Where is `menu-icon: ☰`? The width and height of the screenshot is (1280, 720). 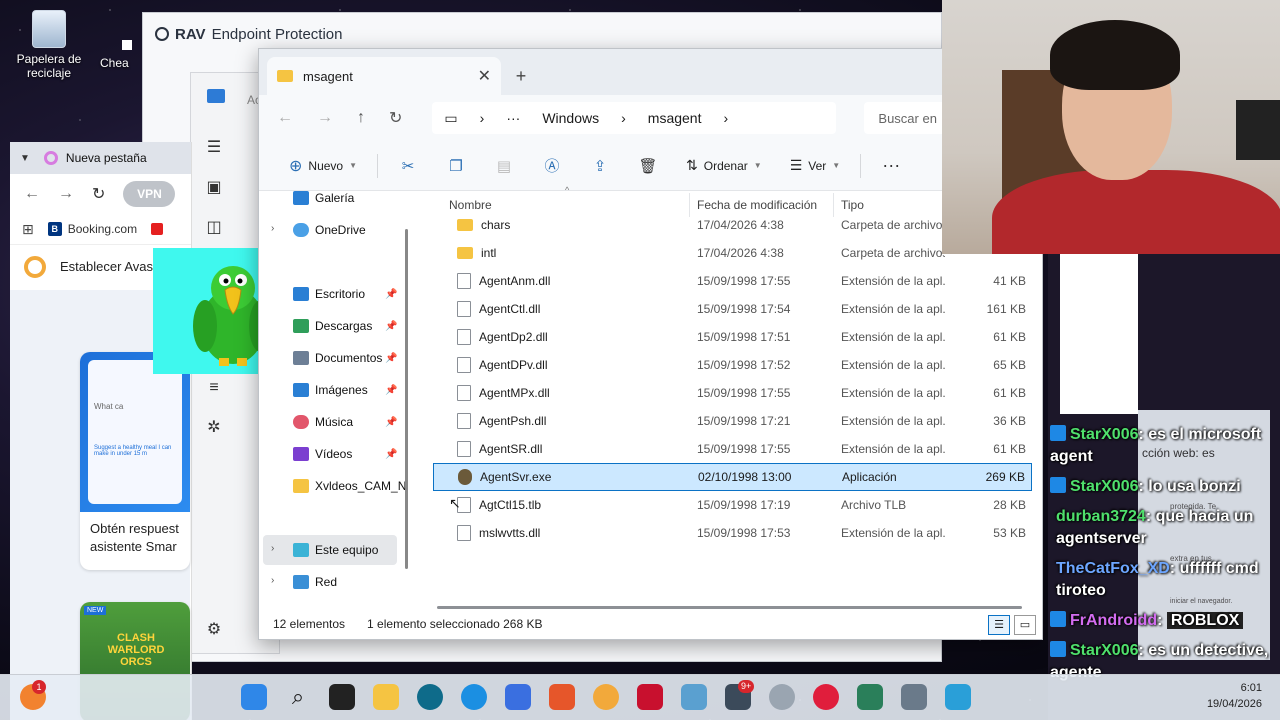 menu-icon: ☰ is located at coordinates (214, 148).